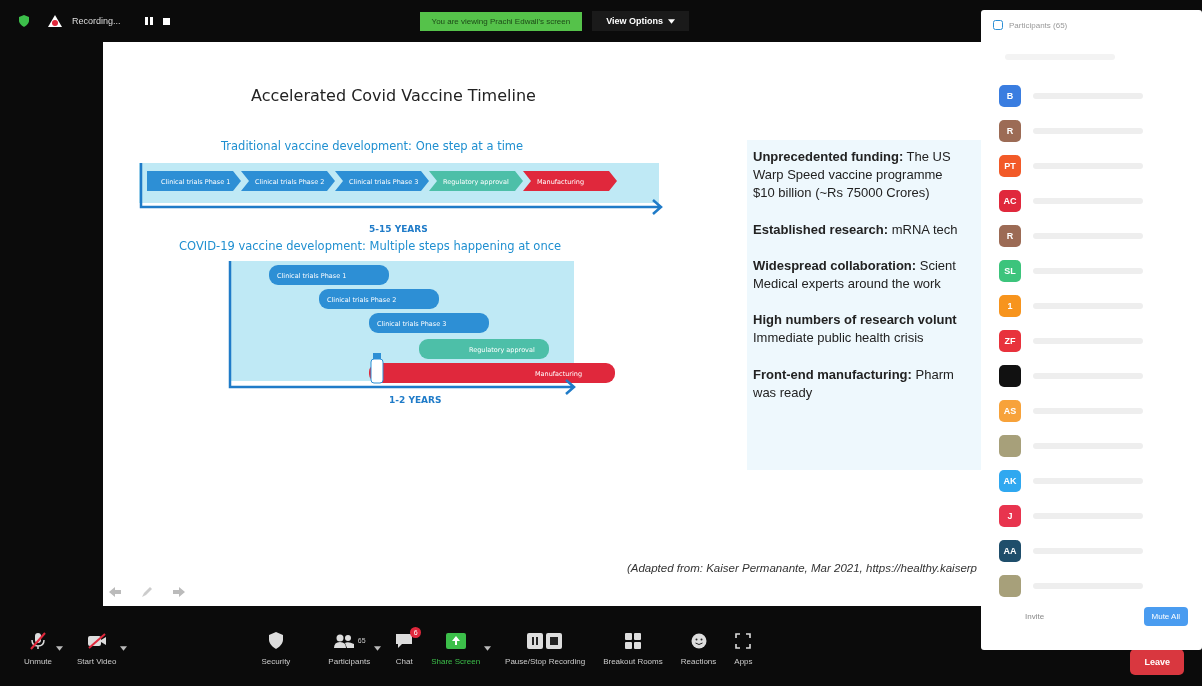  What do you see at coordinates (1010, 165) in the screenshot?
I see `avatar: PT` at bounding box center [1010, 165].